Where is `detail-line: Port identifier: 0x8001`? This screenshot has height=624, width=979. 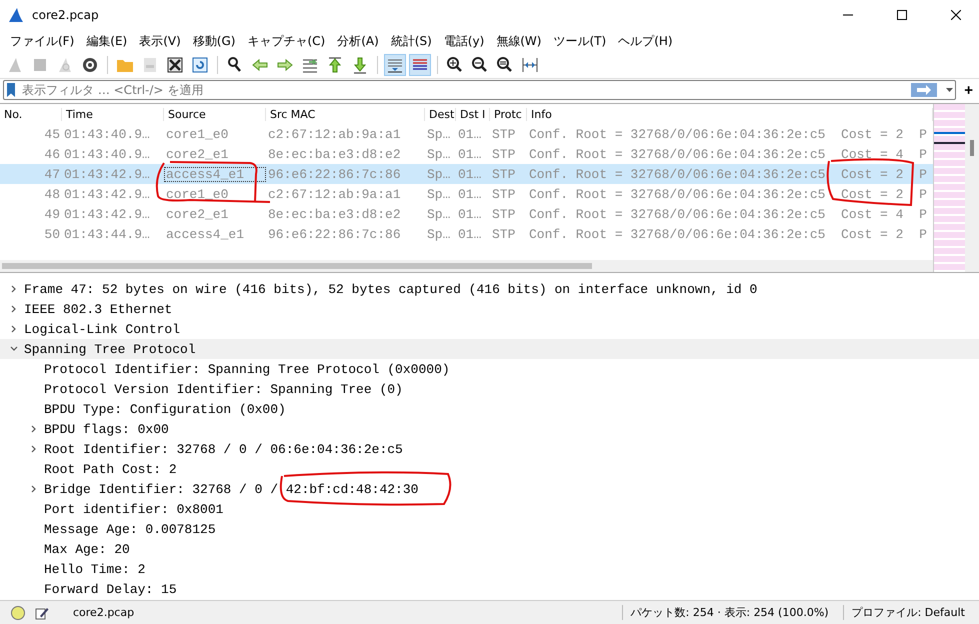
detail-line: Port identifier: 0x8001 is located at coordinates (134, 509).